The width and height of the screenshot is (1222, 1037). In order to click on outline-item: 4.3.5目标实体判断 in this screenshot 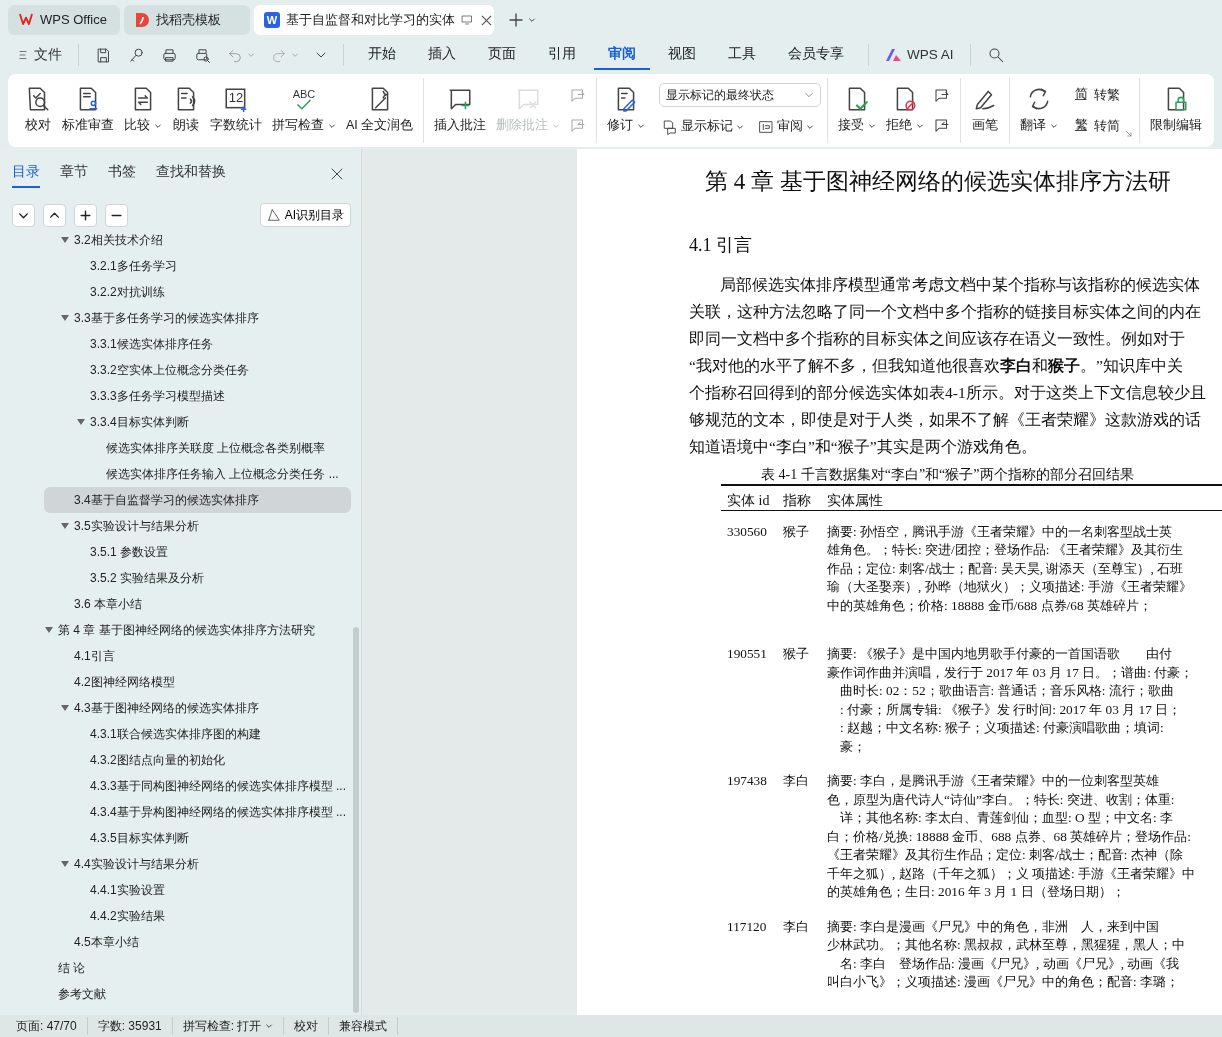, I will do `click(213, 838)`.